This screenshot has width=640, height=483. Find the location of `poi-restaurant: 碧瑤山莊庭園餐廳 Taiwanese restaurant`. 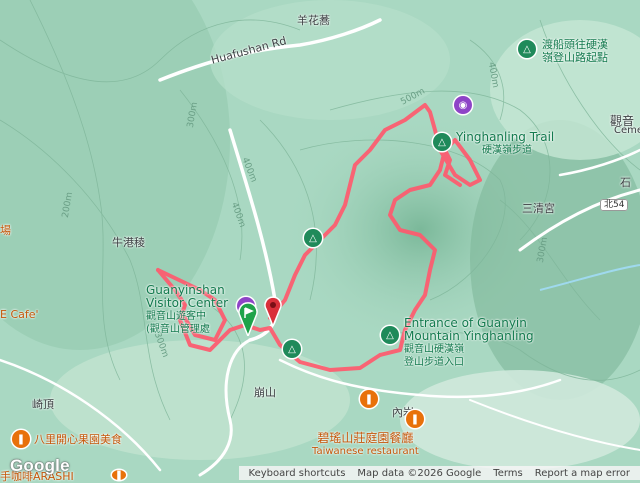

poi-restaurant: 碧瑤山莊庭園餐廳 Taiwanese restaurant is located at coordinates (365, 445).